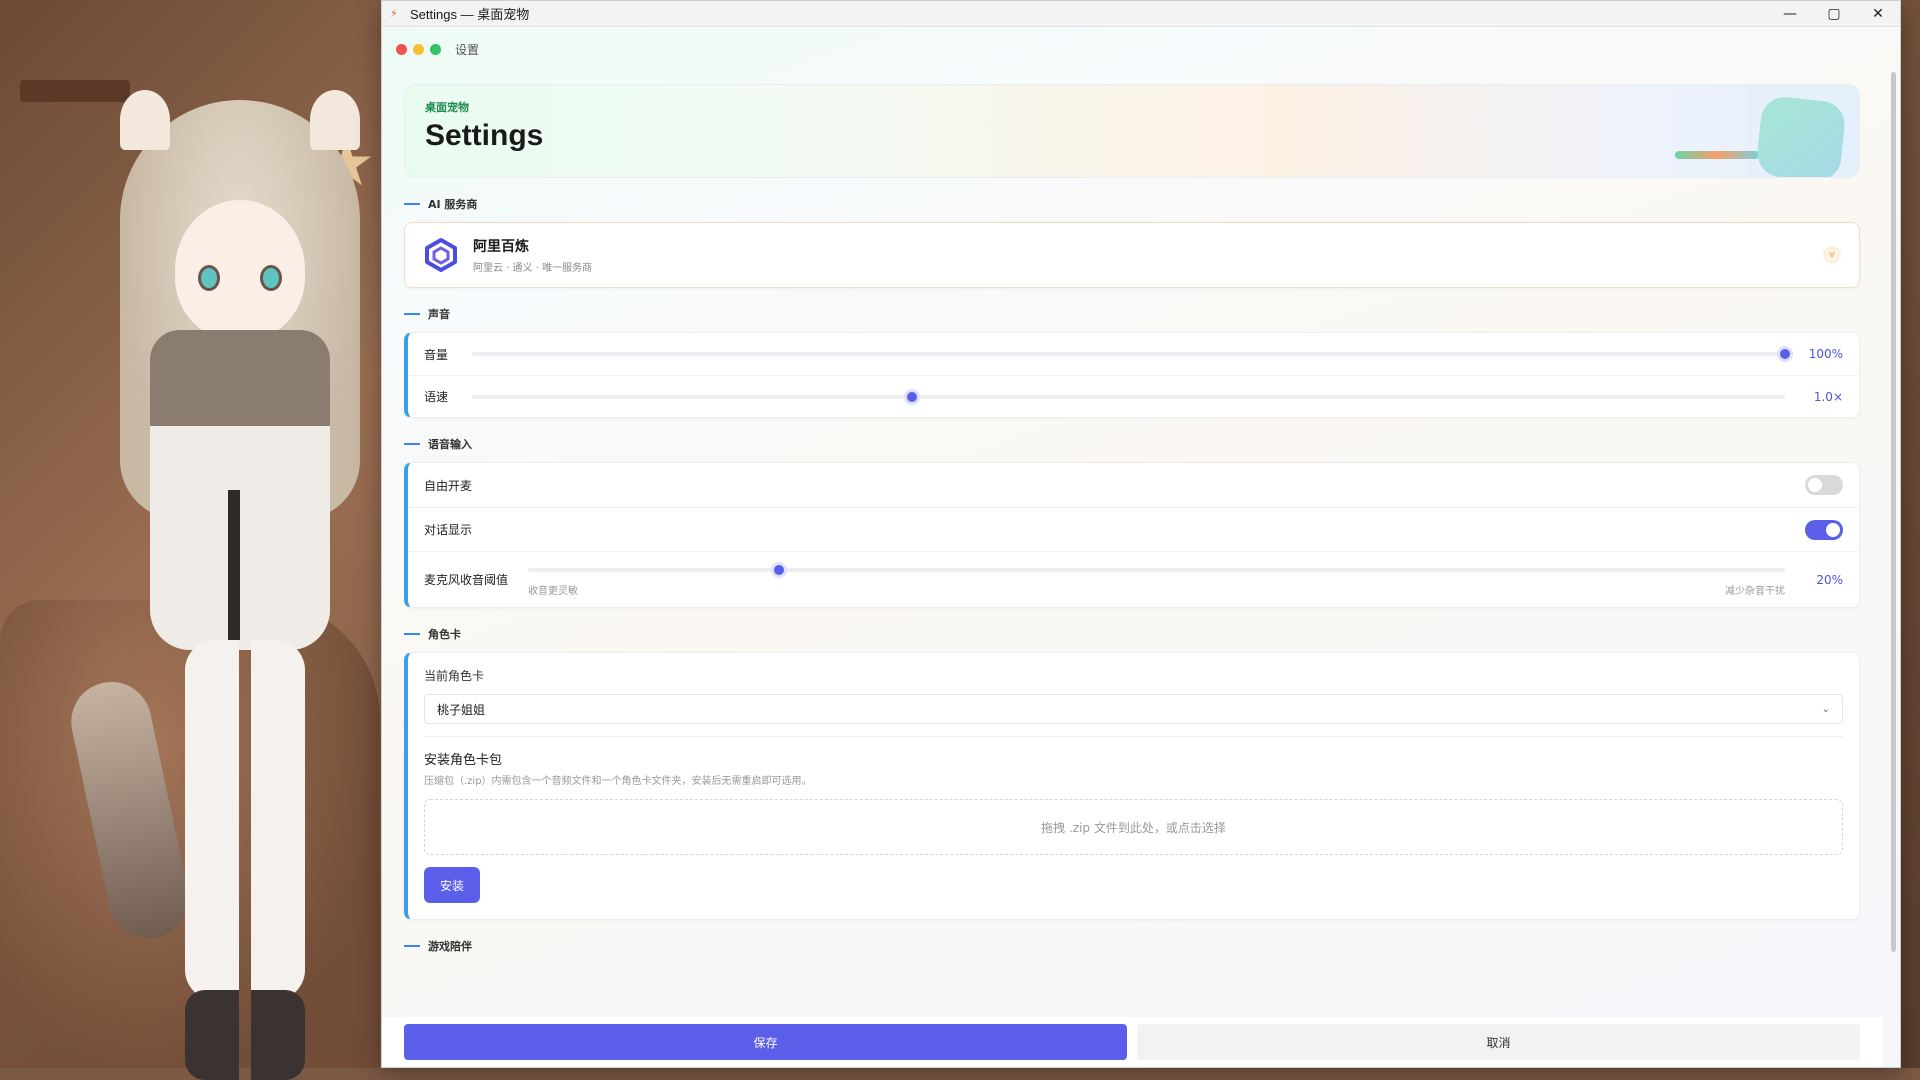  What do you see at coordinates (450, 946) in the screenshot?
I see `section-title: 游戏陪伴` at bounding box center [450, 946].